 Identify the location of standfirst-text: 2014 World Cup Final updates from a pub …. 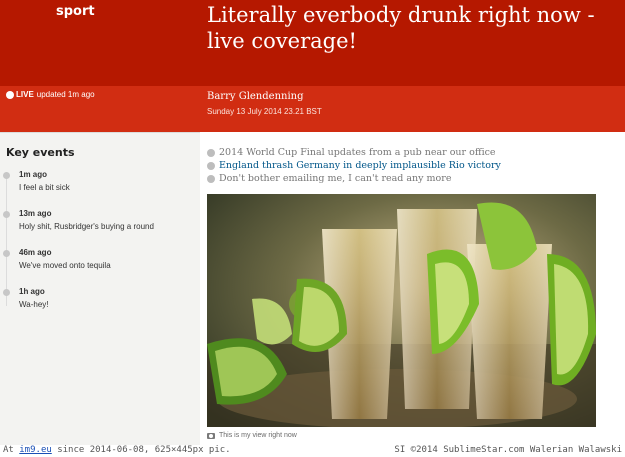
(357, 152).